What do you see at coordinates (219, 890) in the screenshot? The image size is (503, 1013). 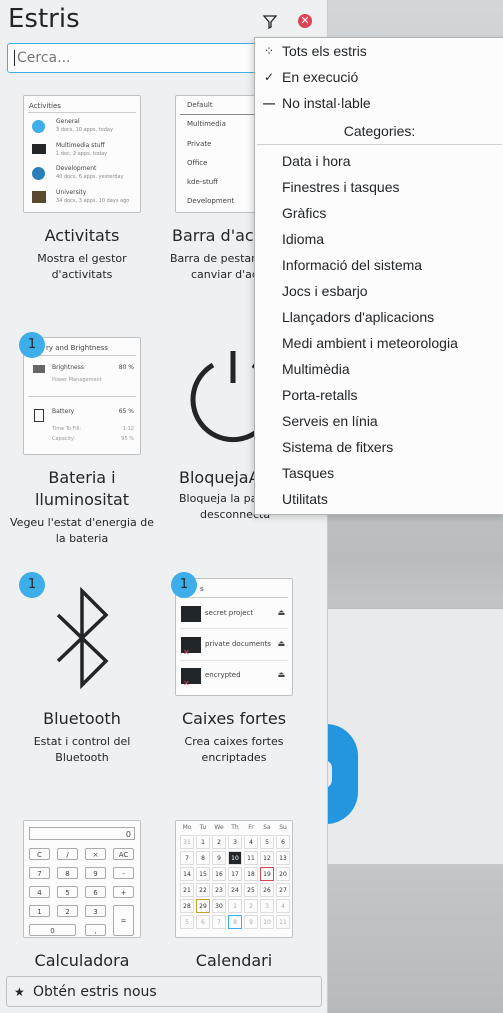 I see `calendar-day-cell: 23` at bounding box center [219, 890].